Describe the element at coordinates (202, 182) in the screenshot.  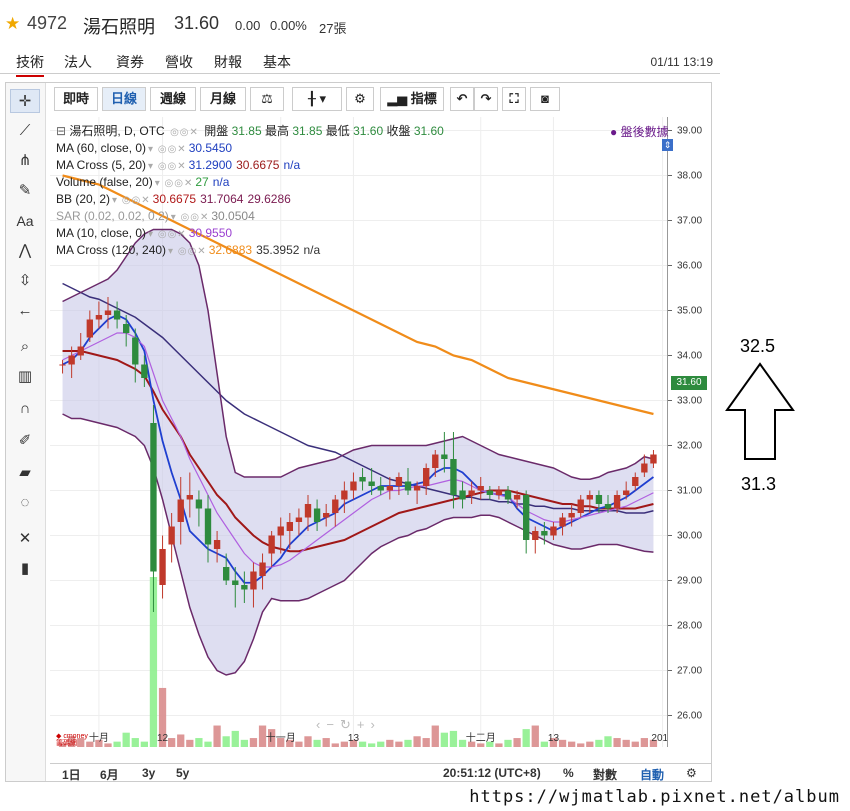
I see `legend-value: 27` at that location.